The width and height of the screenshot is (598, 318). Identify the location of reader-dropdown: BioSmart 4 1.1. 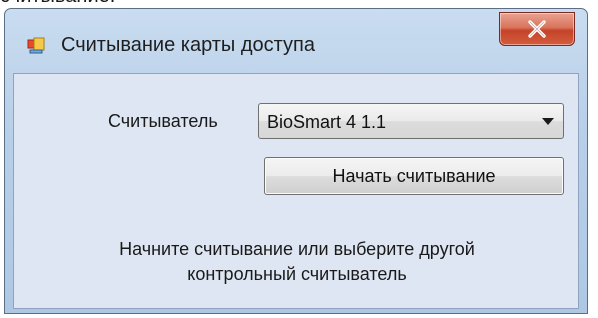
(411, 121).